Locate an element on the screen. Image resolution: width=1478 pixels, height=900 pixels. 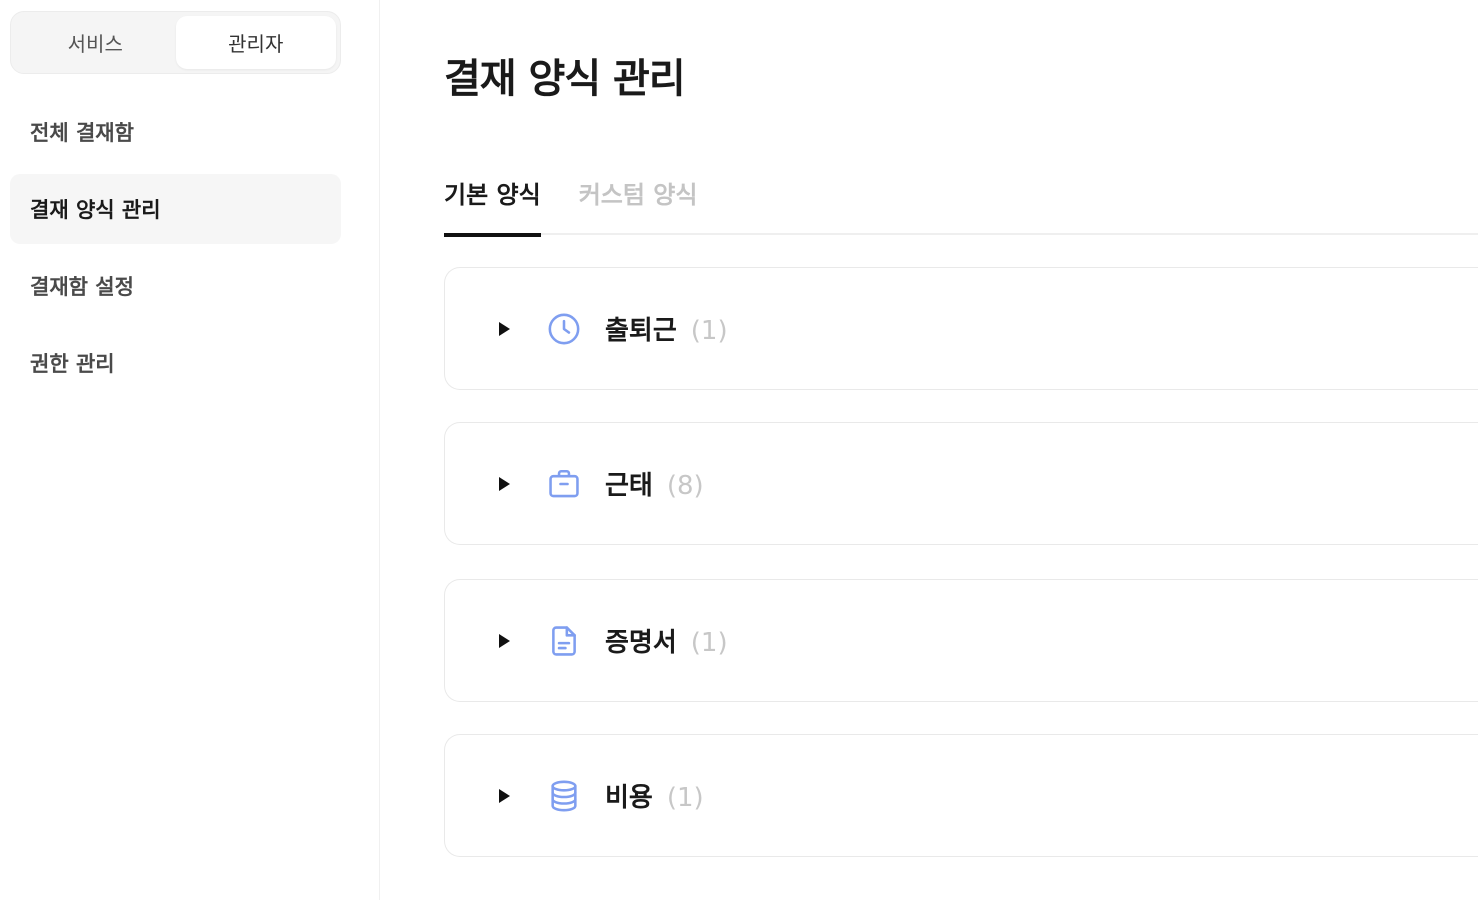
form-group-commute: 출퇴근 (1) is located at coordinates (961, 328).